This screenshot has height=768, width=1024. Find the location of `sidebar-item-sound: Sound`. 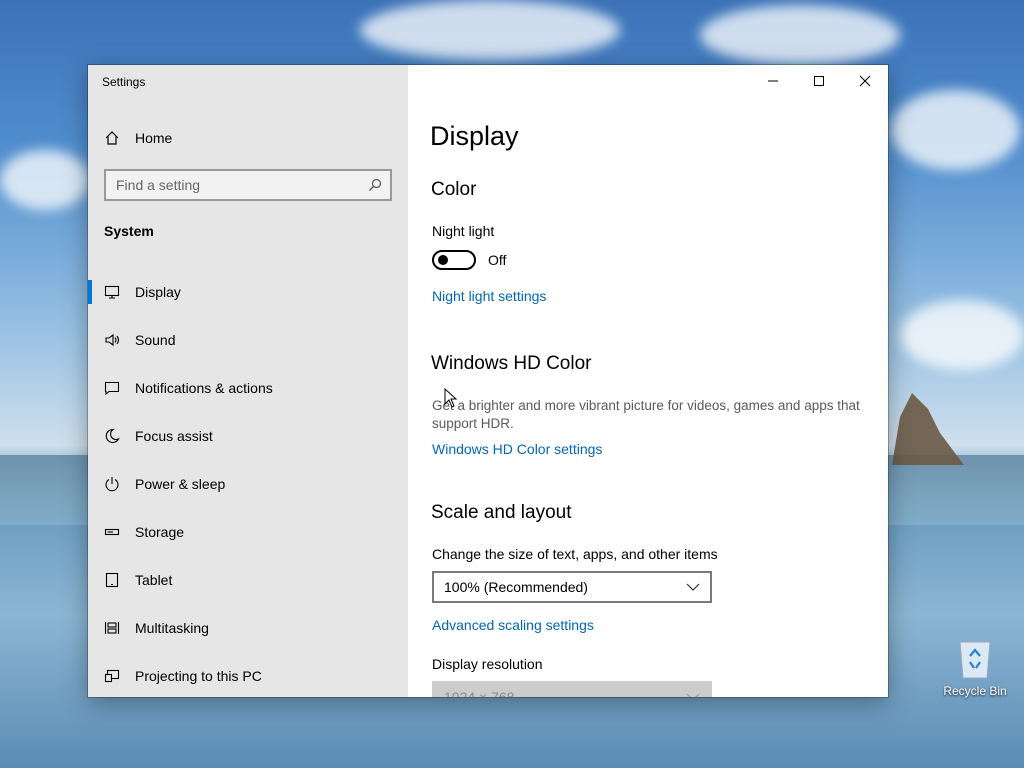

sidebar-item-sound: Sound is located at coordinates (248, 340).